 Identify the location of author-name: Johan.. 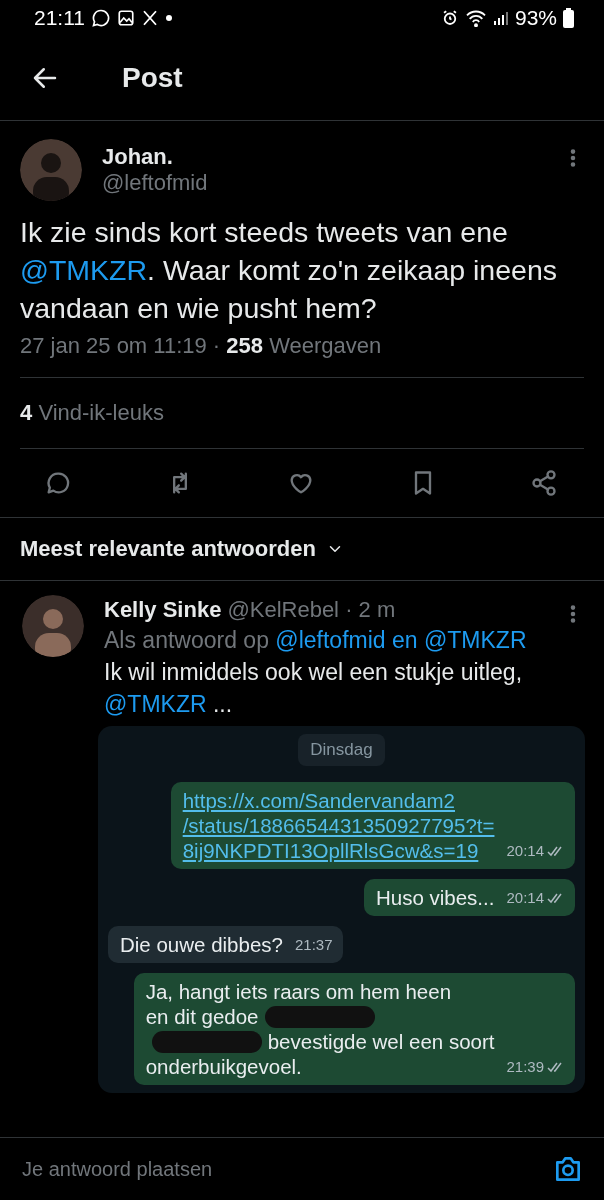
(322, 157).